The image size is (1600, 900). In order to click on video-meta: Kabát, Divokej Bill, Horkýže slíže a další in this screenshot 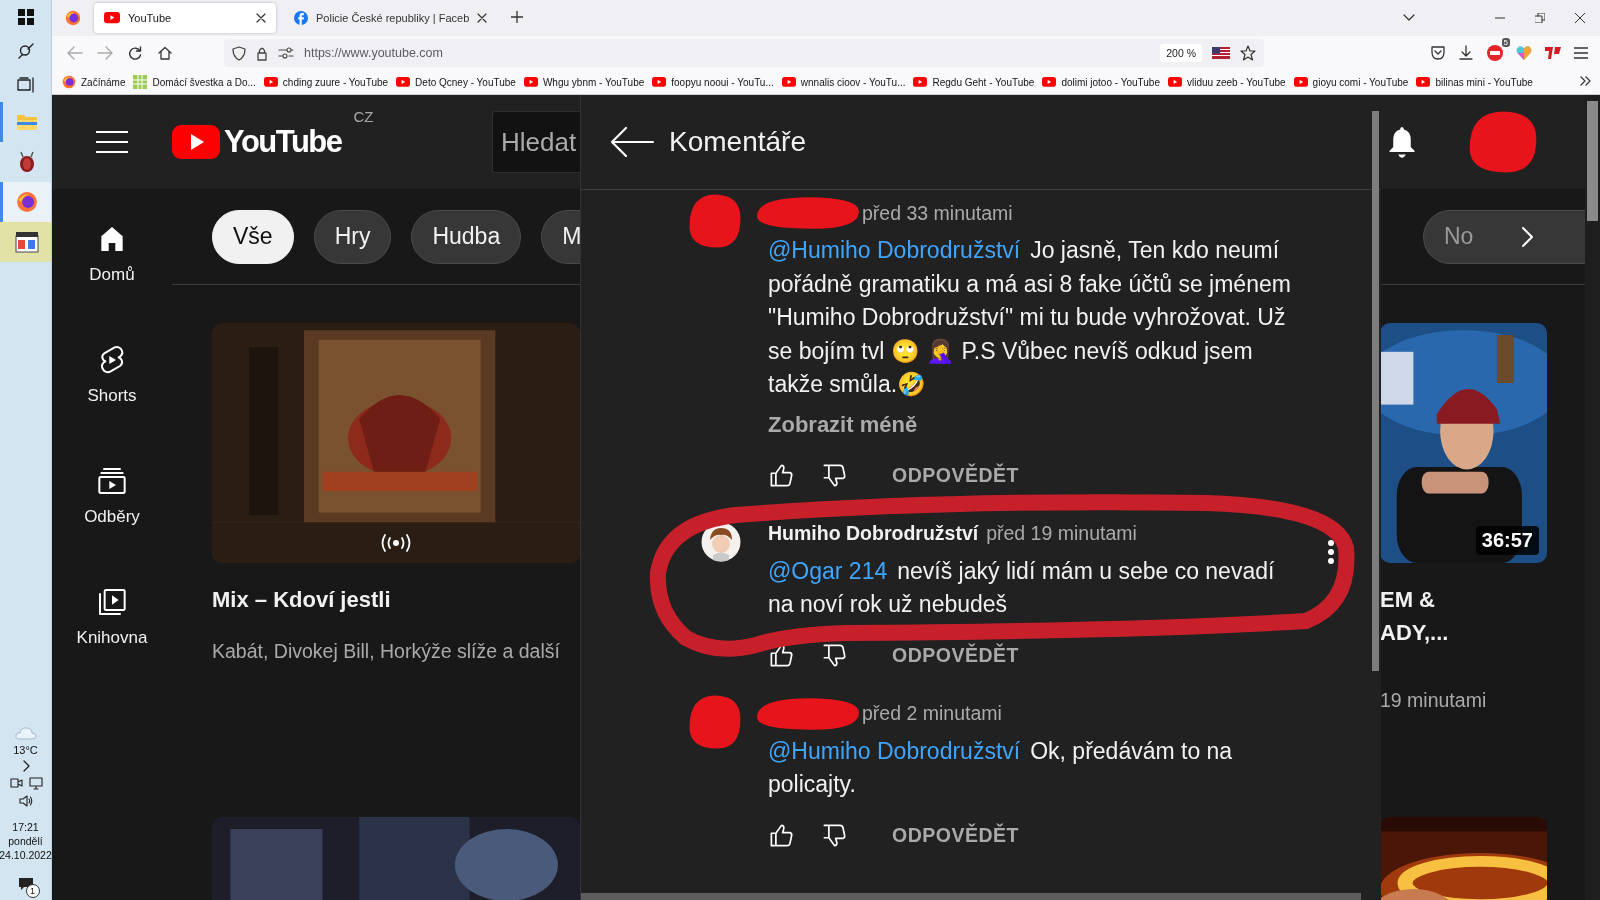, I will do `click(386, 651)`.